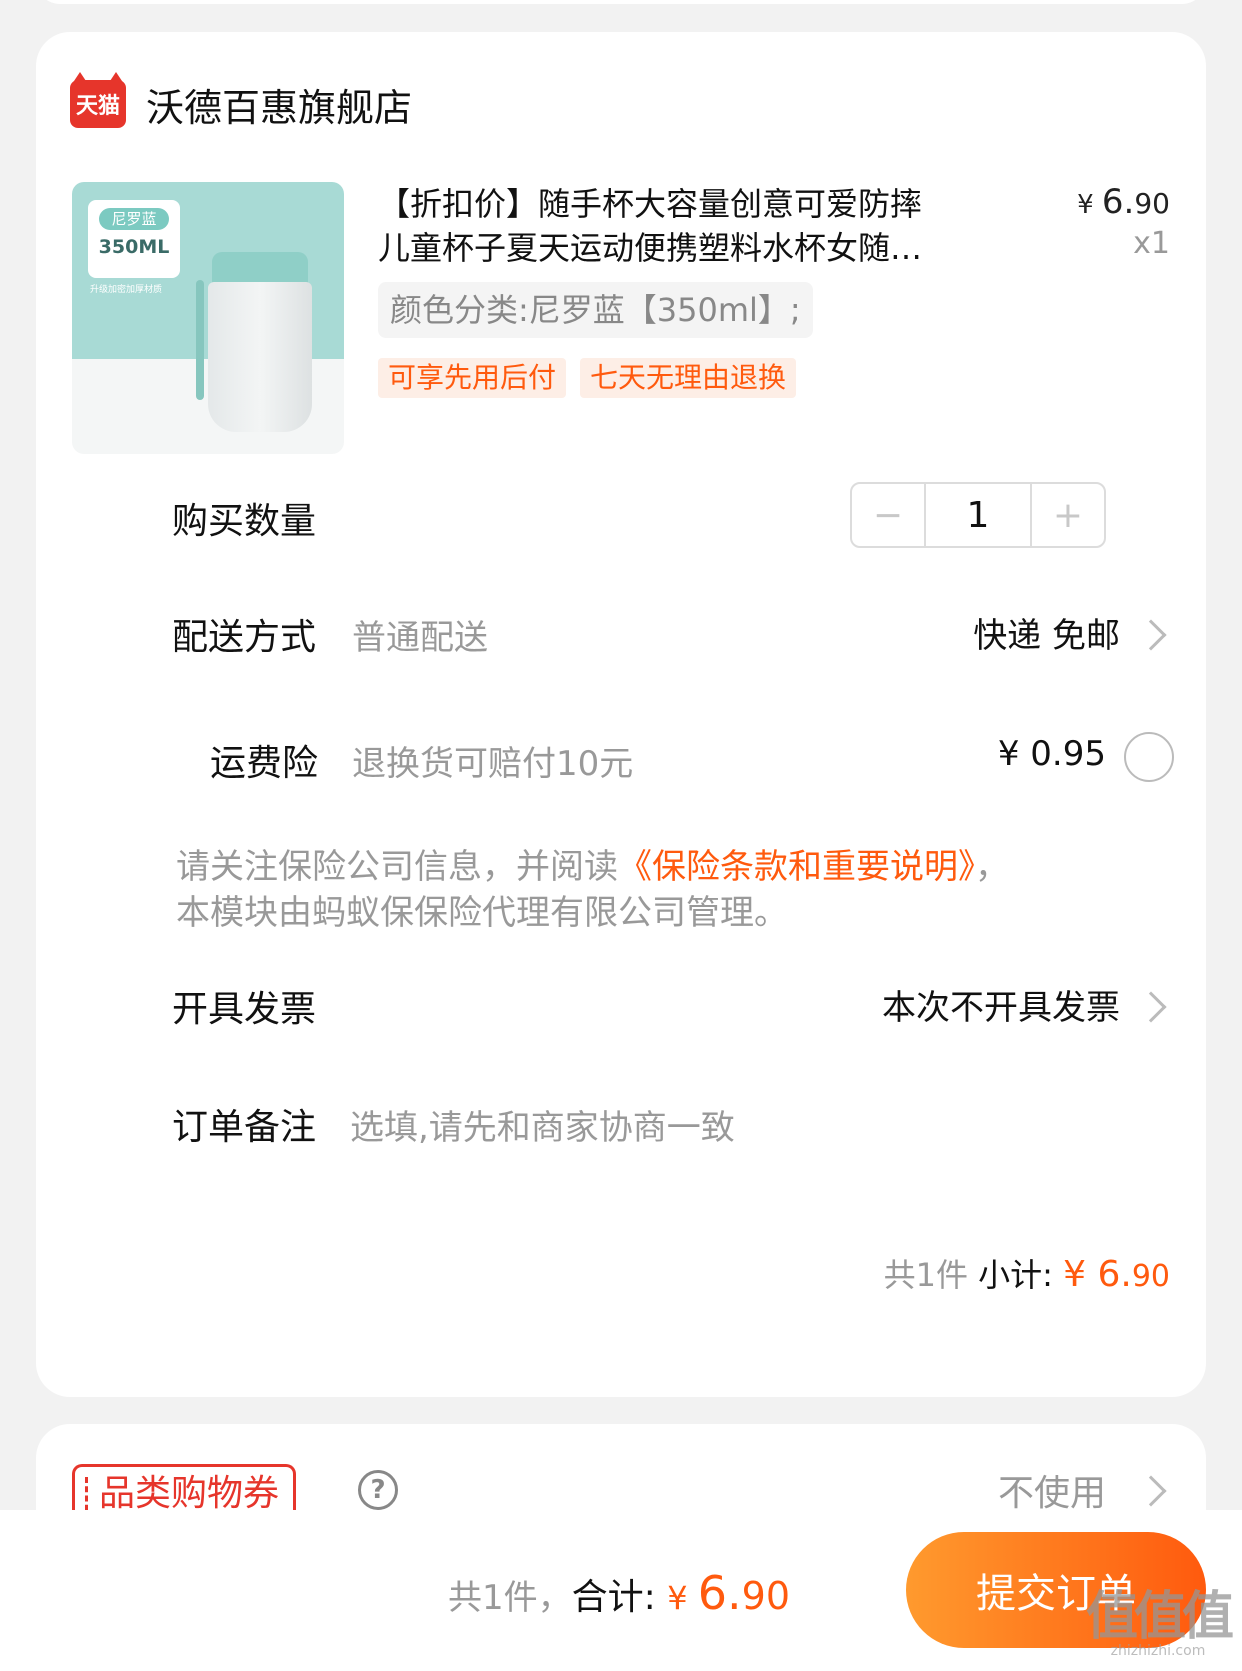 The height and width of the screenshot is (1671, 1242). I want to click on quantity-plus-button: +, so click(1068, 515).